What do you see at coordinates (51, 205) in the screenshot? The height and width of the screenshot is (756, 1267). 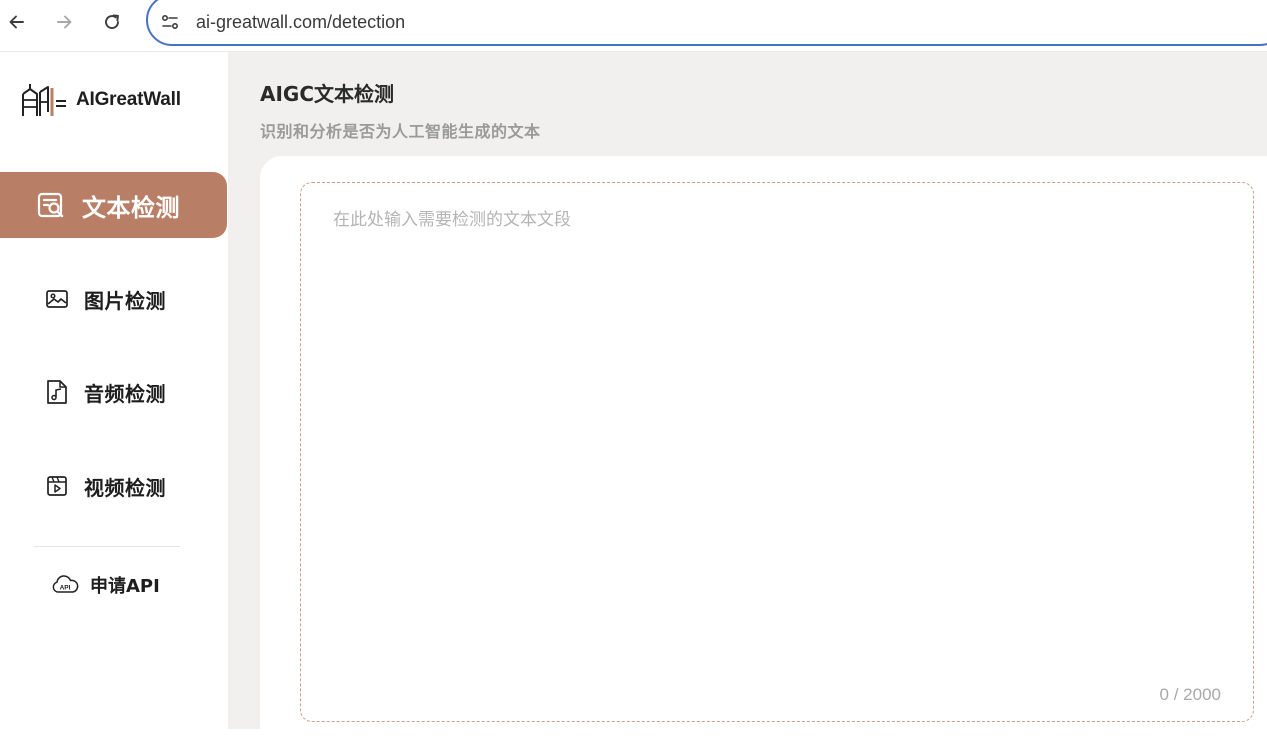 I see `text-search-icon` at bounding box center [51, 205].